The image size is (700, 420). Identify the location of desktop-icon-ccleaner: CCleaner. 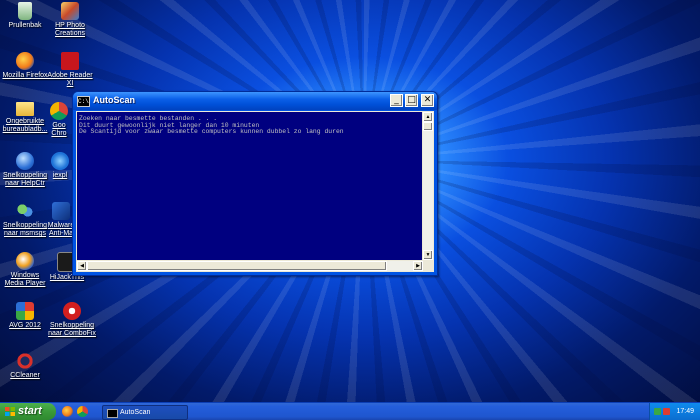
(25, 366).